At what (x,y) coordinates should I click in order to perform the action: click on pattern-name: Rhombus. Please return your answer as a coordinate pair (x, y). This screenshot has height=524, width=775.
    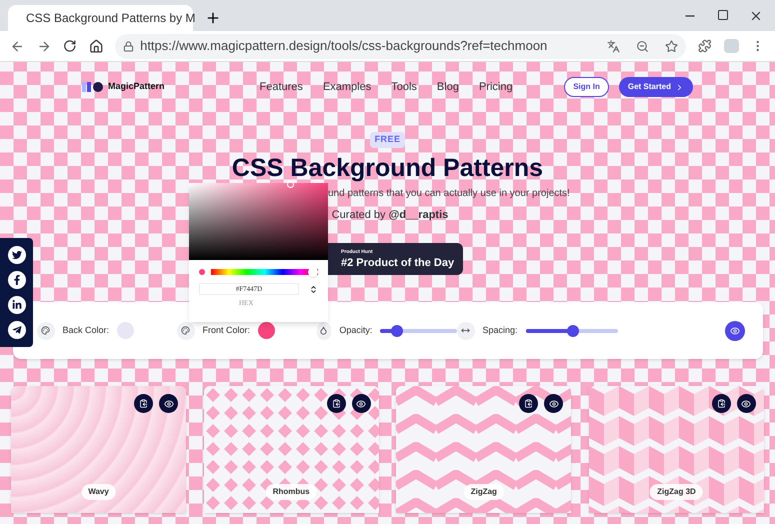
    Looking at the image, I should click on (291, 492).